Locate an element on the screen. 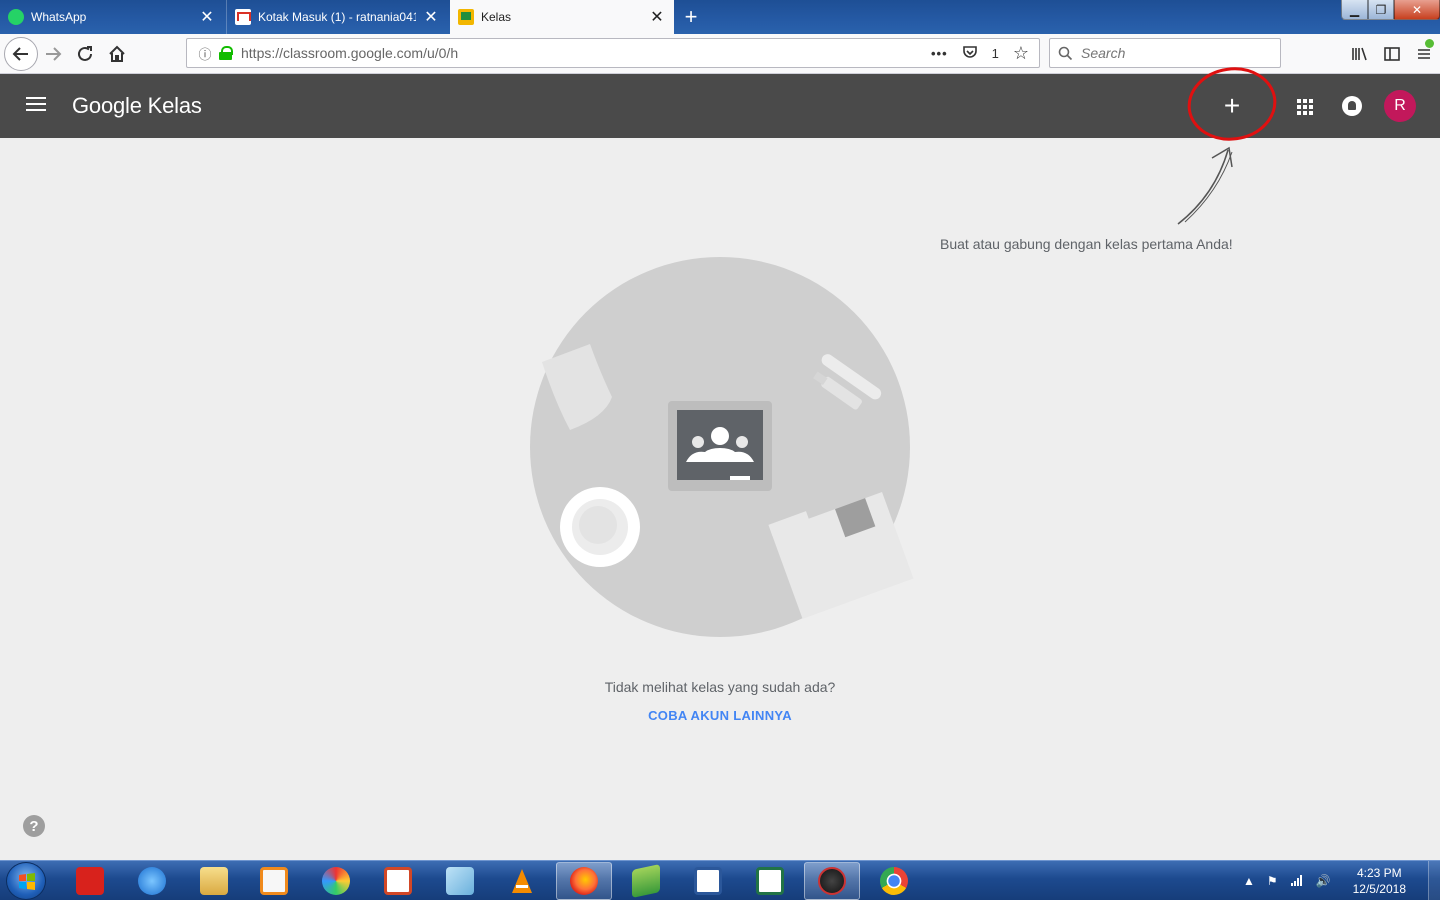  notifications-button is located at coordinates (1352, 106).